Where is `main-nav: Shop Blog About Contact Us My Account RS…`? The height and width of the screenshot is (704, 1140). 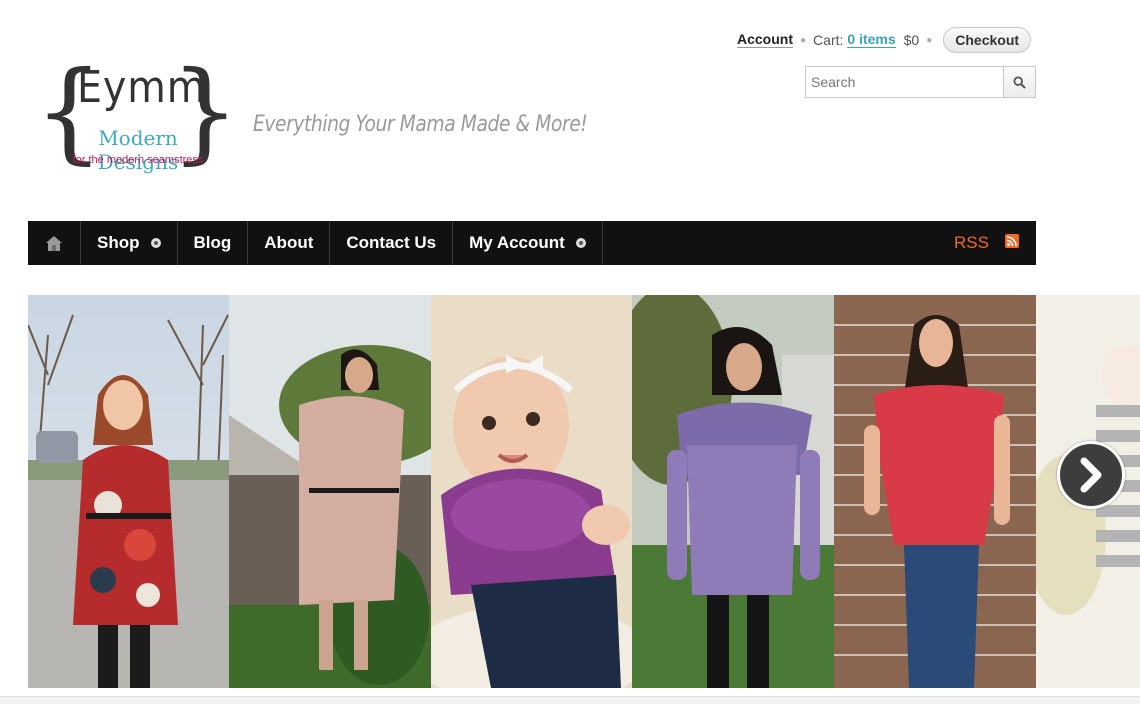
main-nav: Shop Blog About Contact Us My Account RS… is located at coordinates (532, 243).